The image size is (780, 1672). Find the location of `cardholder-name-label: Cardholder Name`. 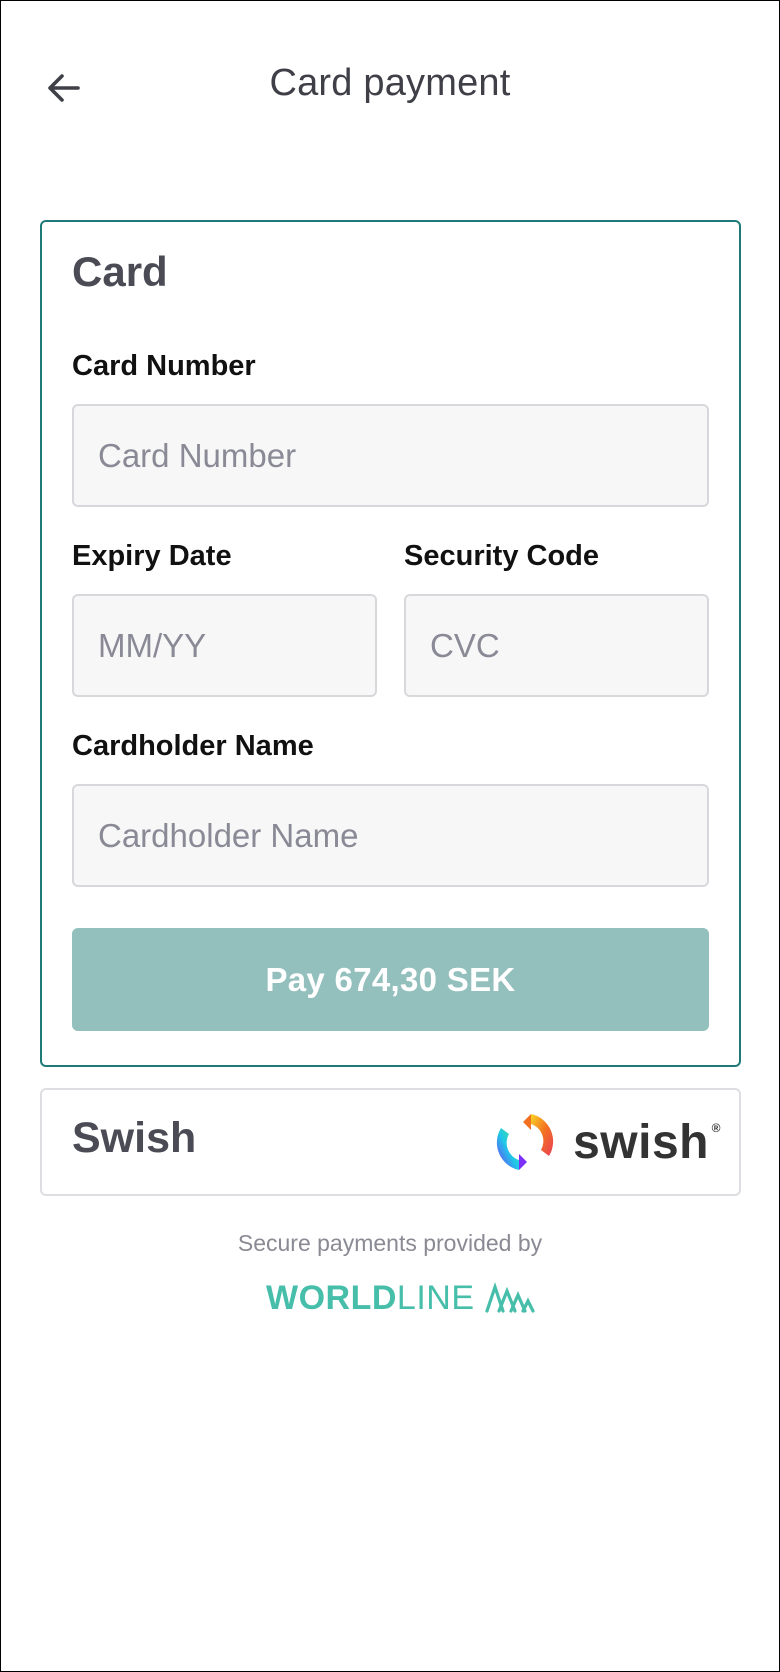

cardholder-name-label: Cardholder Name is located at coordinates (193, 746).